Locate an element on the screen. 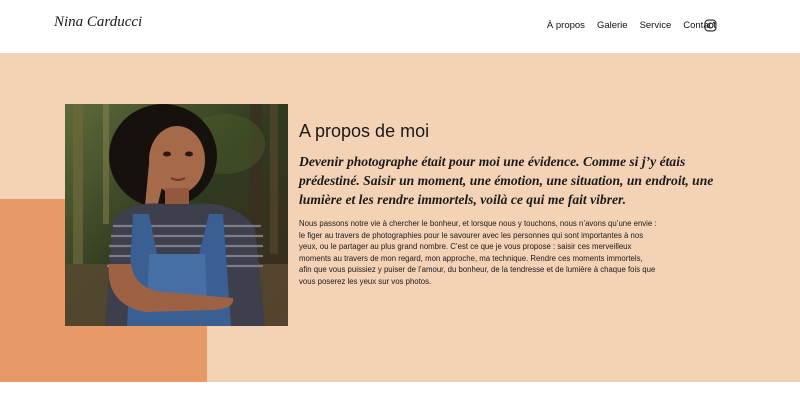 The width and height of the screenshot is (800, 418). about-heading: A propos de moi is located at coordinates (364, 131).